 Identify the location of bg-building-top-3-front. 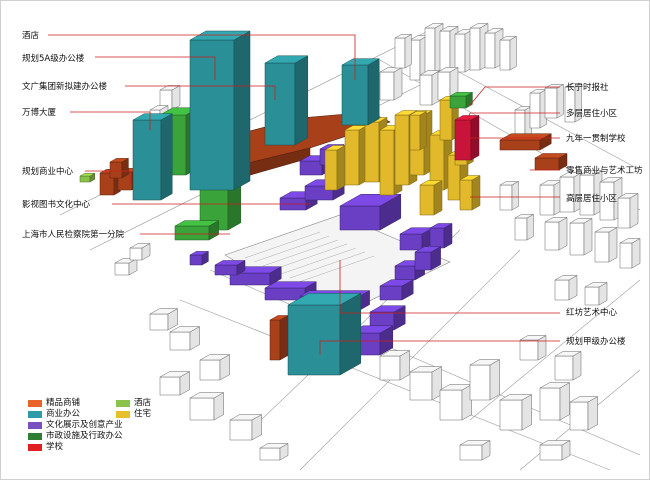
(460, 53).